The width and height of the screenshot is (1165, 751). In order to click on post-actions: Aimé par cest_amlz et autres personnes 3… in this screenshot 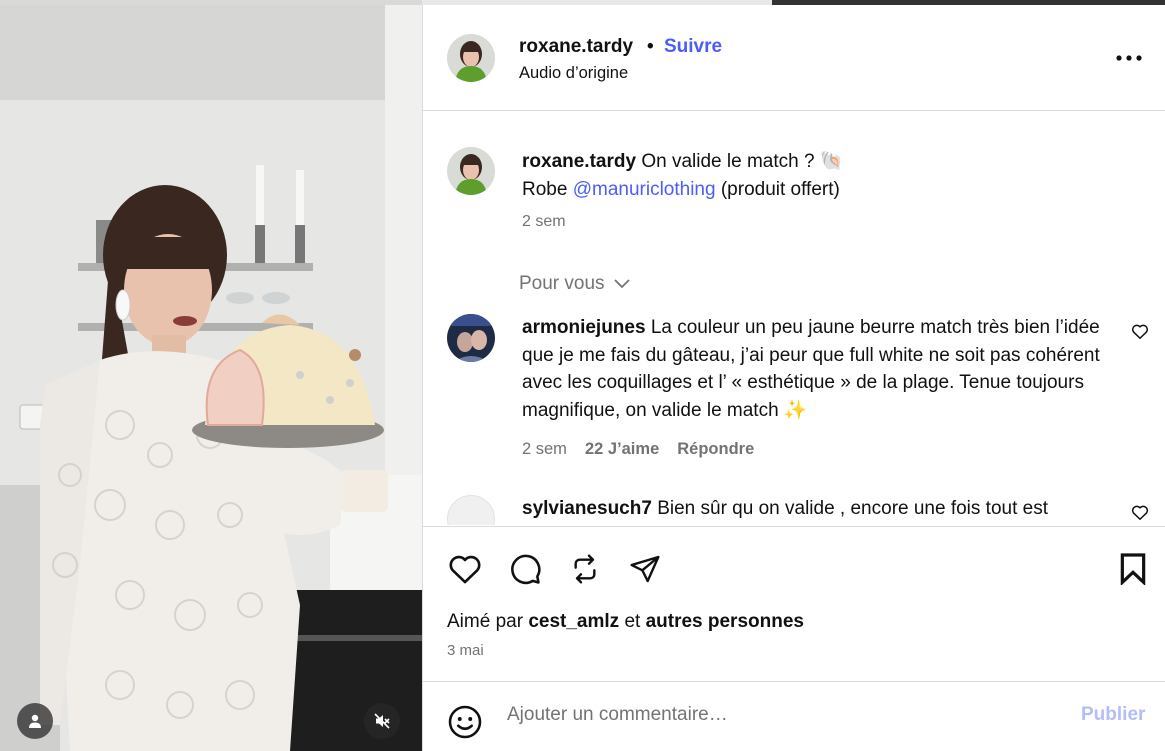, I will do `click(794, 603)`.